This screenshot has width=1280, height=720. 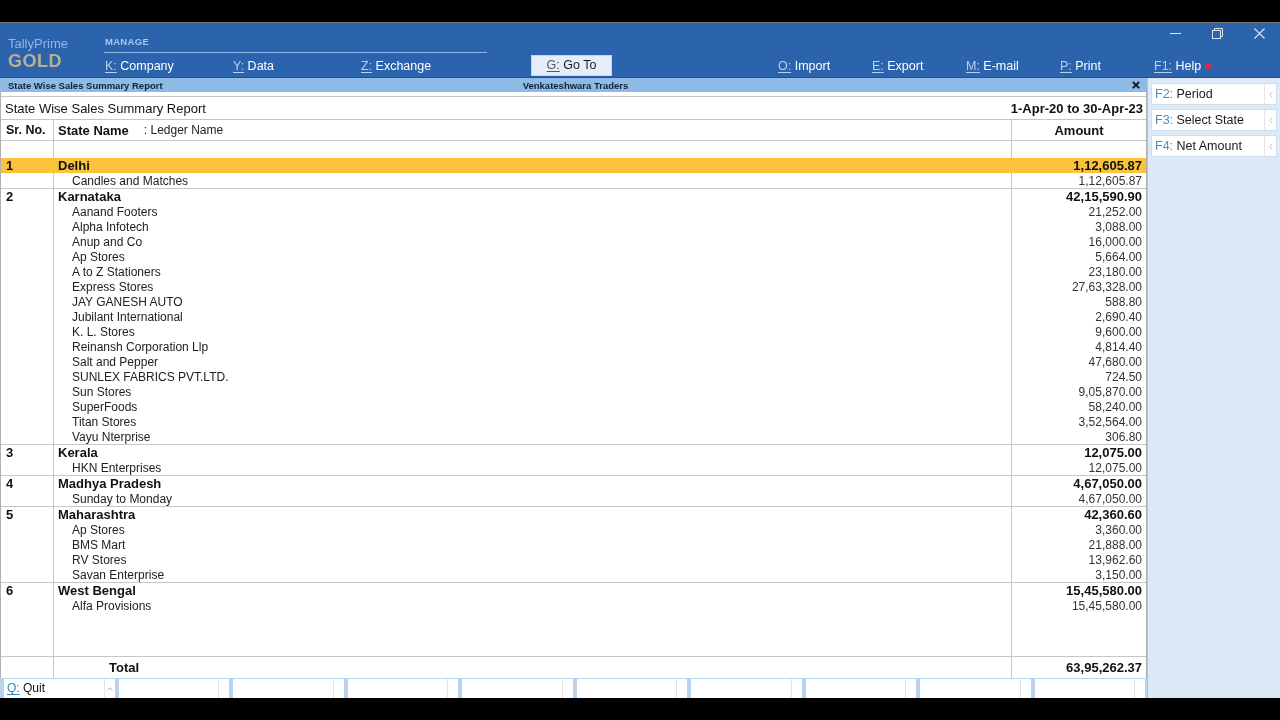 What do you see at coordinates (74, 165) in the screenshot?
I see `state-name: Delhi` at bounding box center [74, 165].